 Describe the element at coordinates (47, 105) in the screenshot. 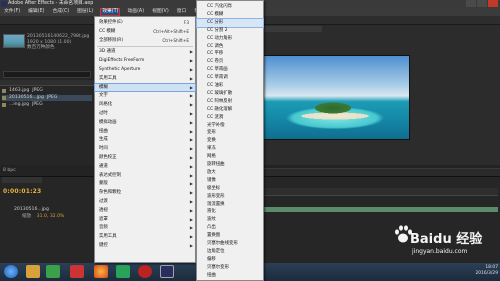

I see `list-item: ...ing.jpg JPEG` at that location.